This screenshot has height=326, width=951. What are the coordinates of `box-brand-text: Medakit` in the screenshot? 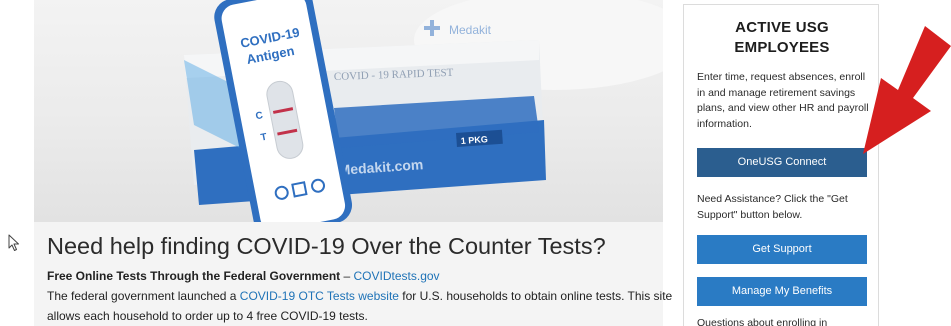 It's located at (470, 30).